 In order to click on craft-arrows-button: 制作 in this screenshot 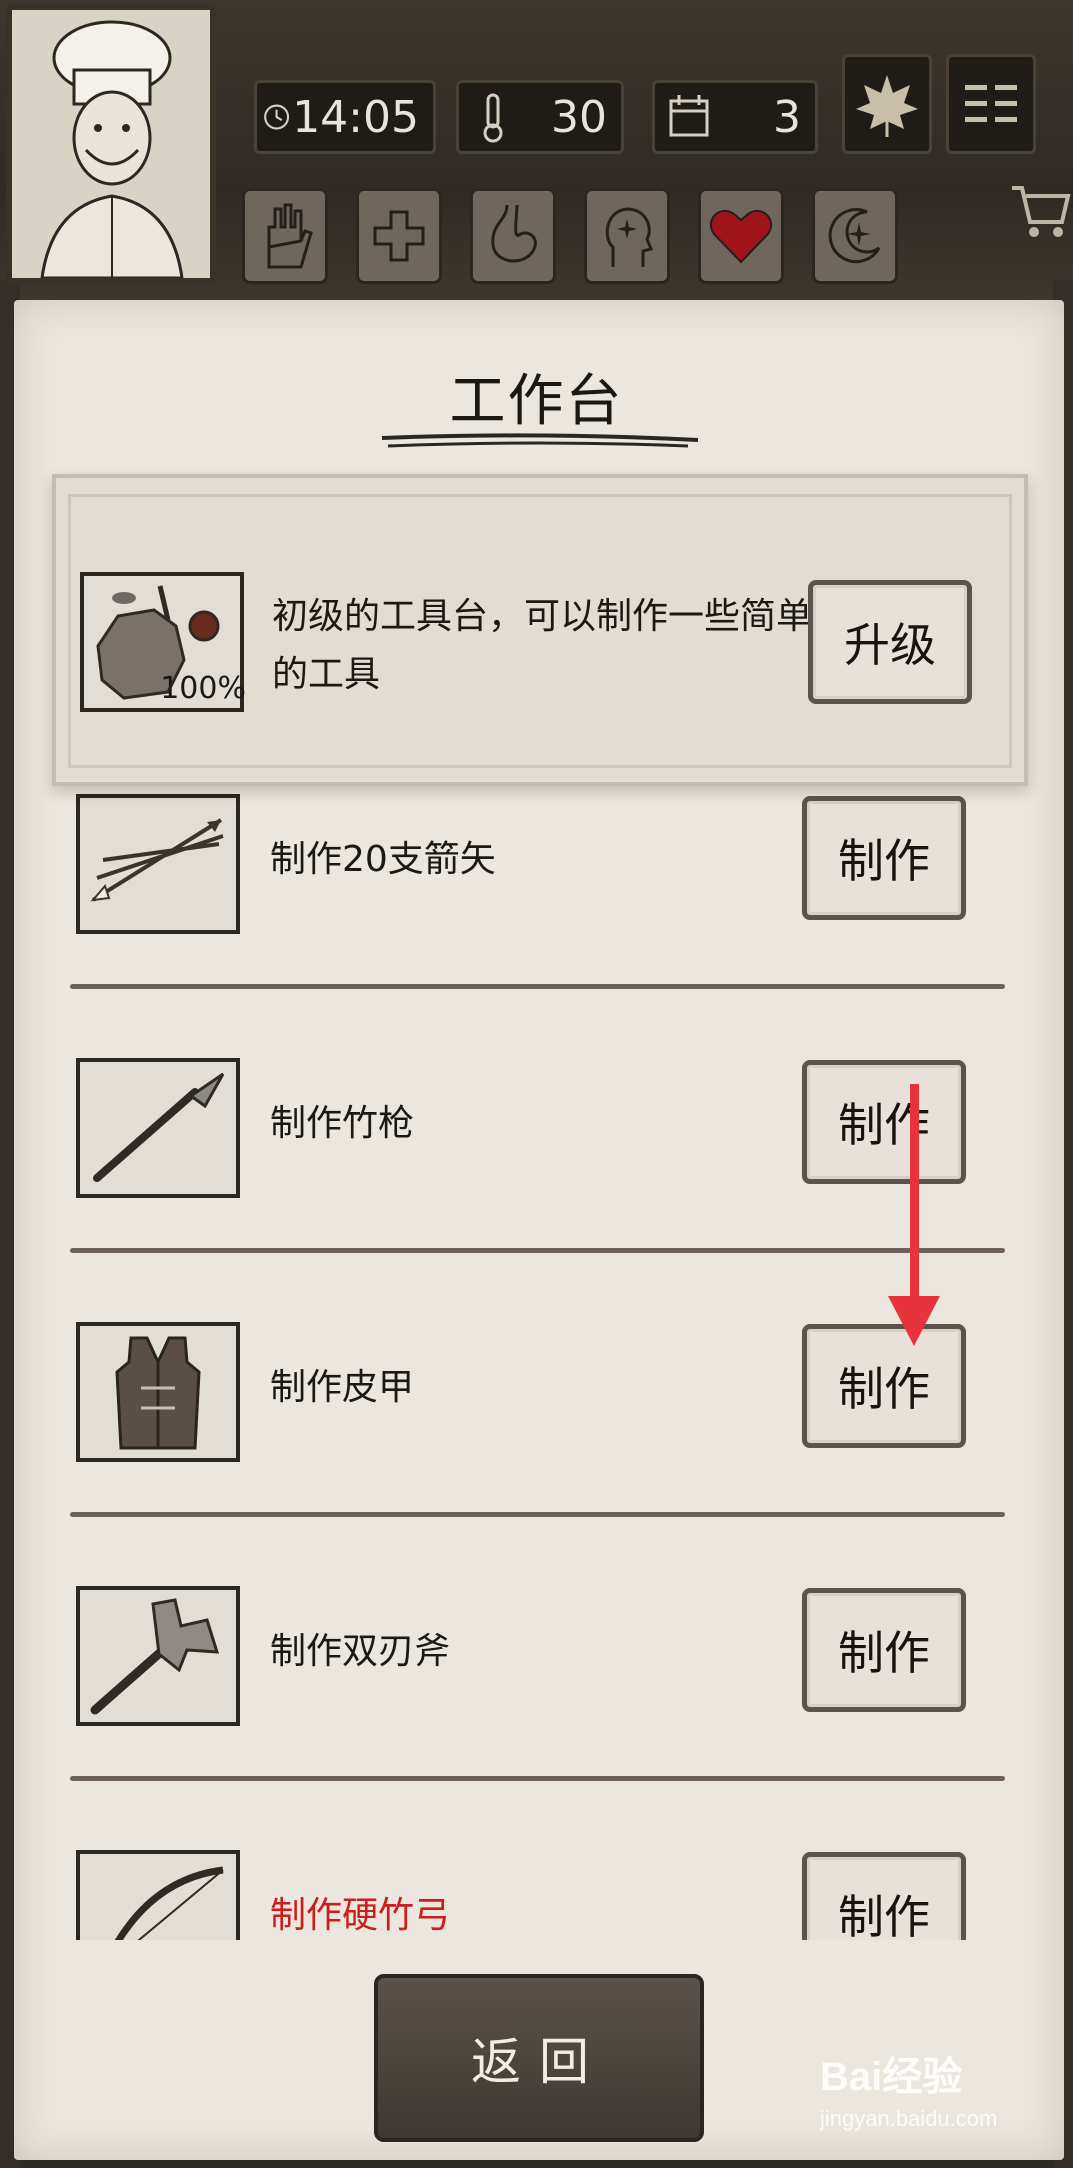, I will do `click(884, 858)`.